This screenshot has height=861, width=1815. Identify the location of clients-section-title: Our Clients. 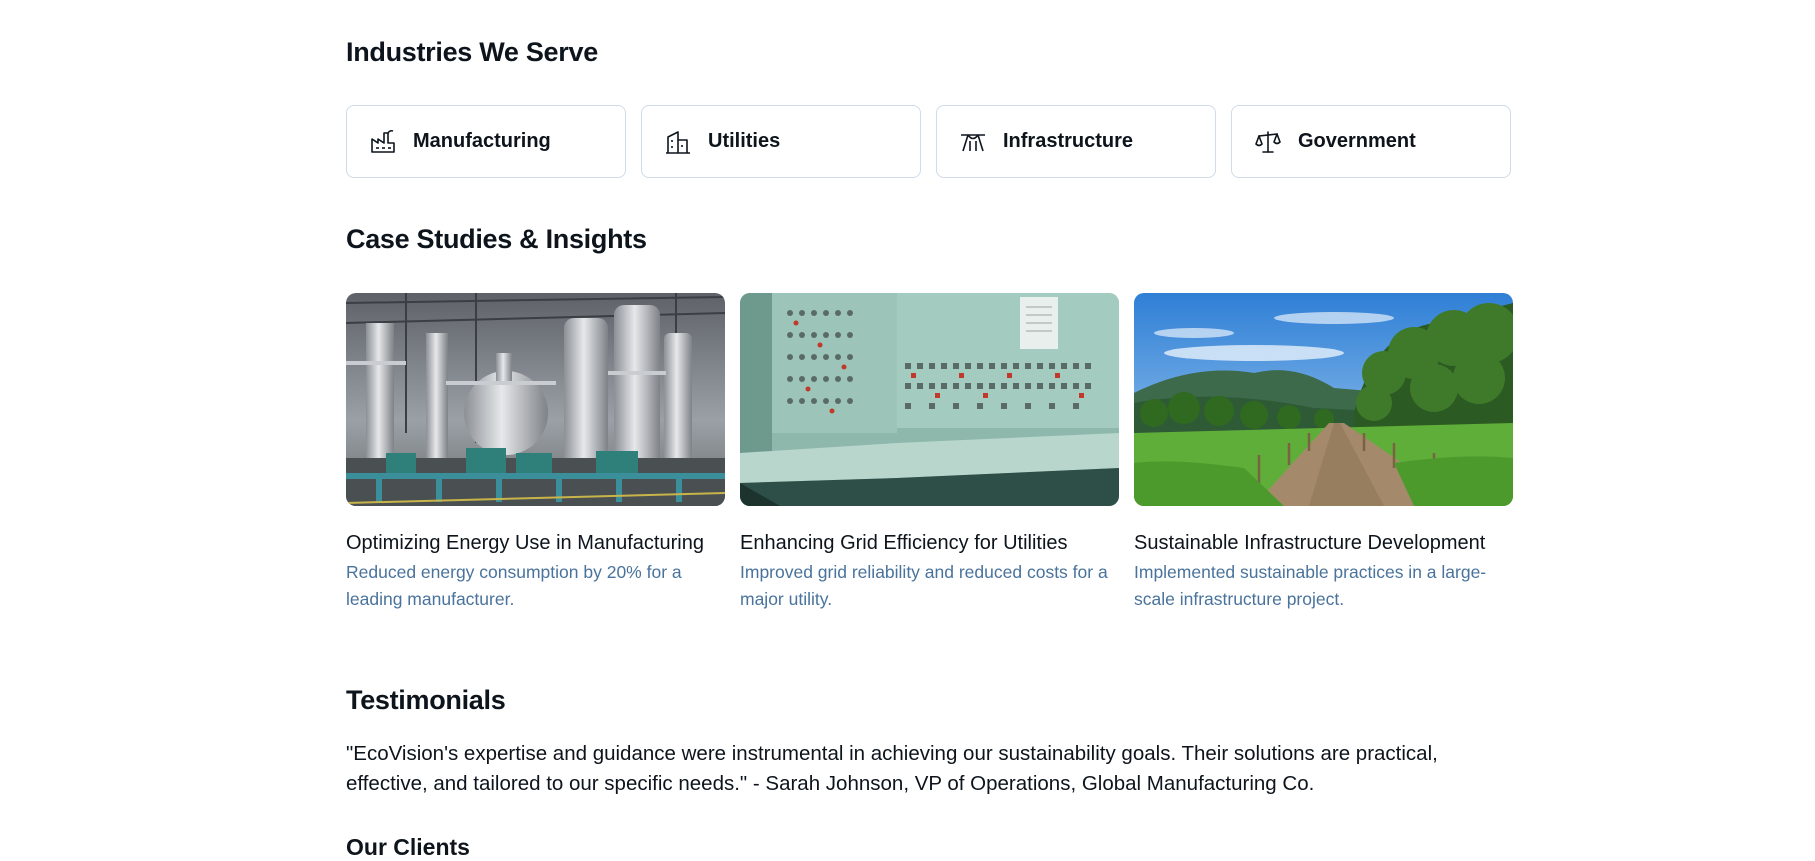
(408, 847).